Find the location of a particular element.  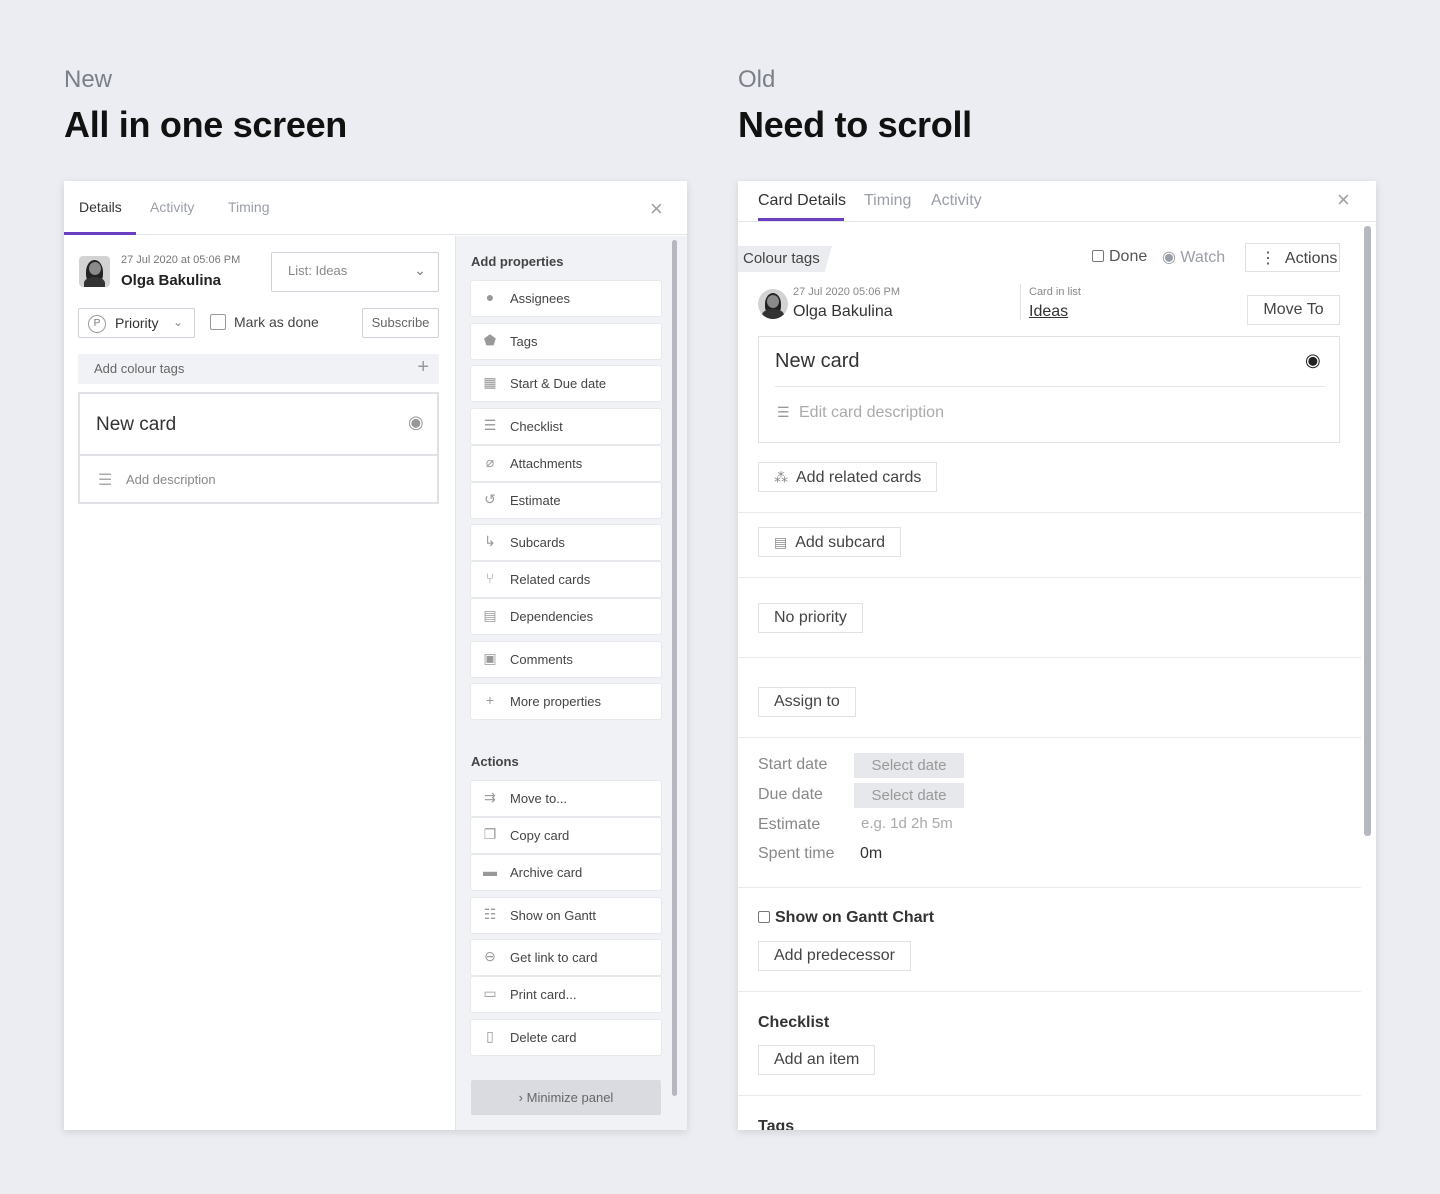

tab-card-details: Card Details is located at coordinates (802, 201).